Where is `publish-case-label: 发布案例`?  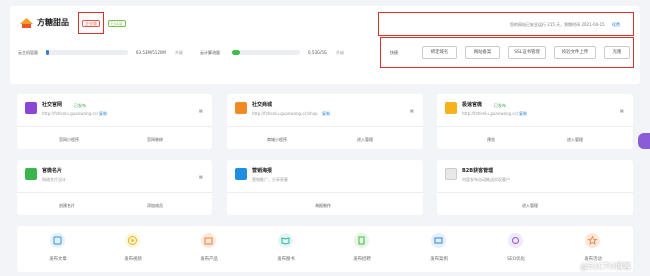
publish-case-label: 发布案例 is located at coordinates (439, 259).